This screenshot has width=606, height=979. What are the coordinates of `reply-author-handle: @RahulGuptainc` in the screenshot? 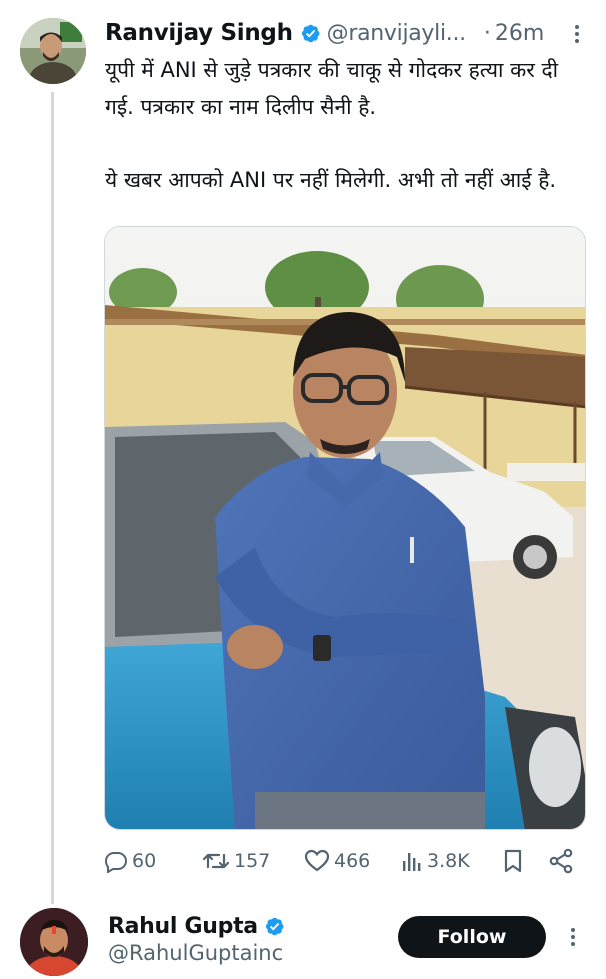 It's located at (196, 953).